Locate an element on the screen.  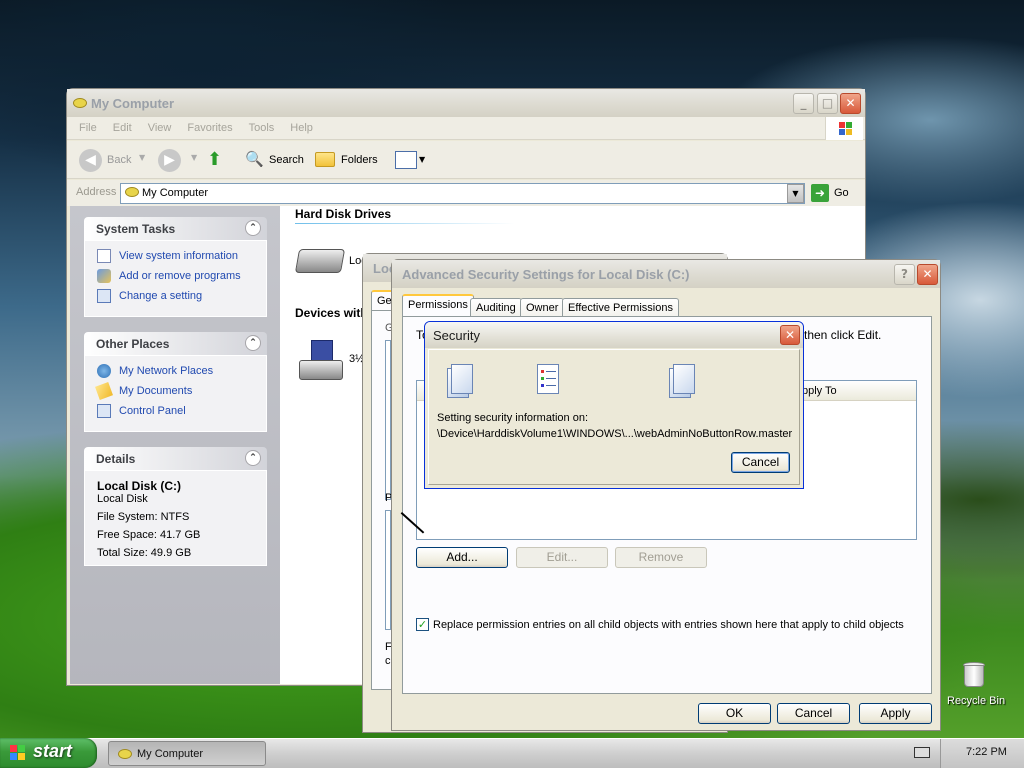
address-value: My Computer is located at coordinates (175, 193).